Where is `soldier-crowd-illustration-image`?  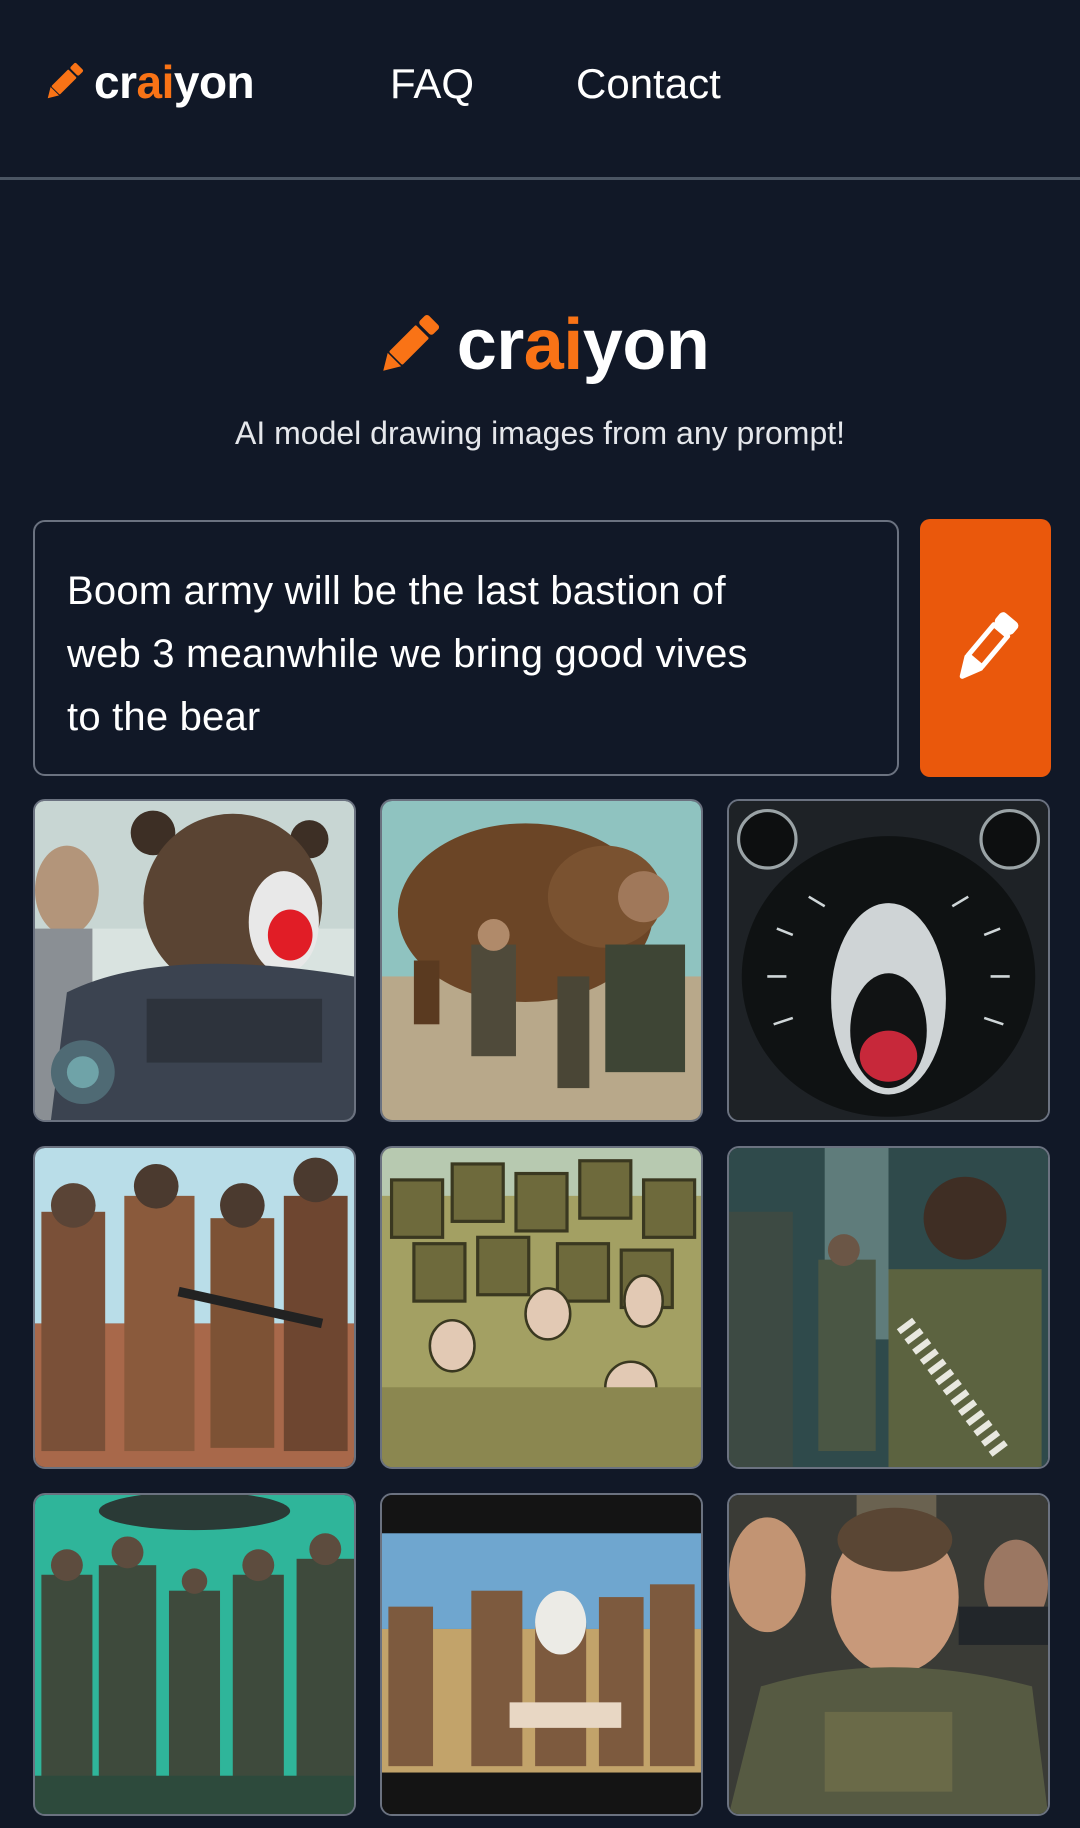 soldier-crowd-illustration-image is located at coordinates (541, 1307).